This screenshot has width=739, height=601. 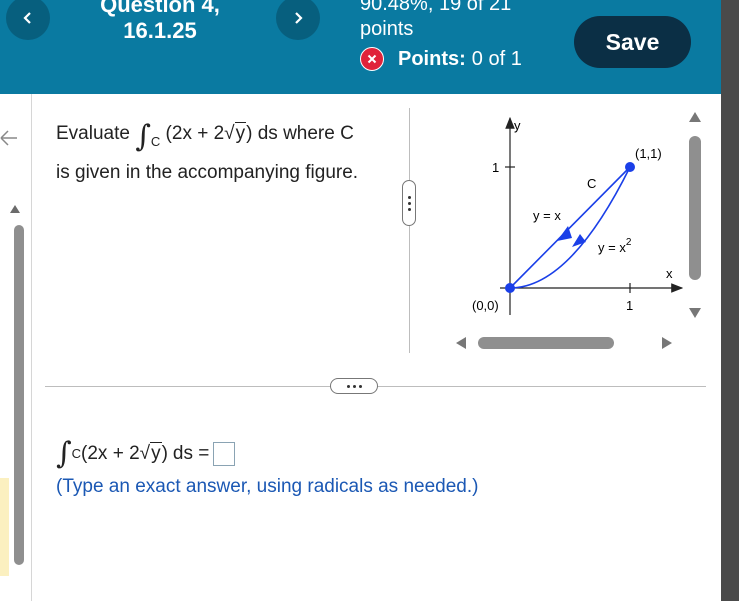 I want to click on pane-divider, so click(x=31, y=347).